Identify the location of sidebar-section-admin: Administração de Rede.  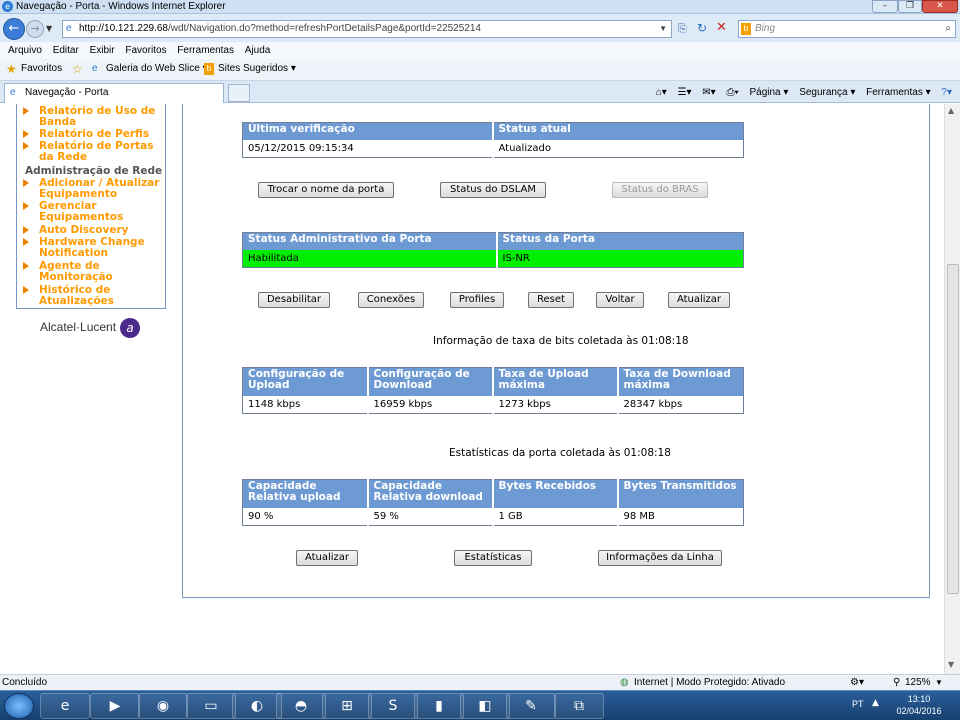
(94, 171).